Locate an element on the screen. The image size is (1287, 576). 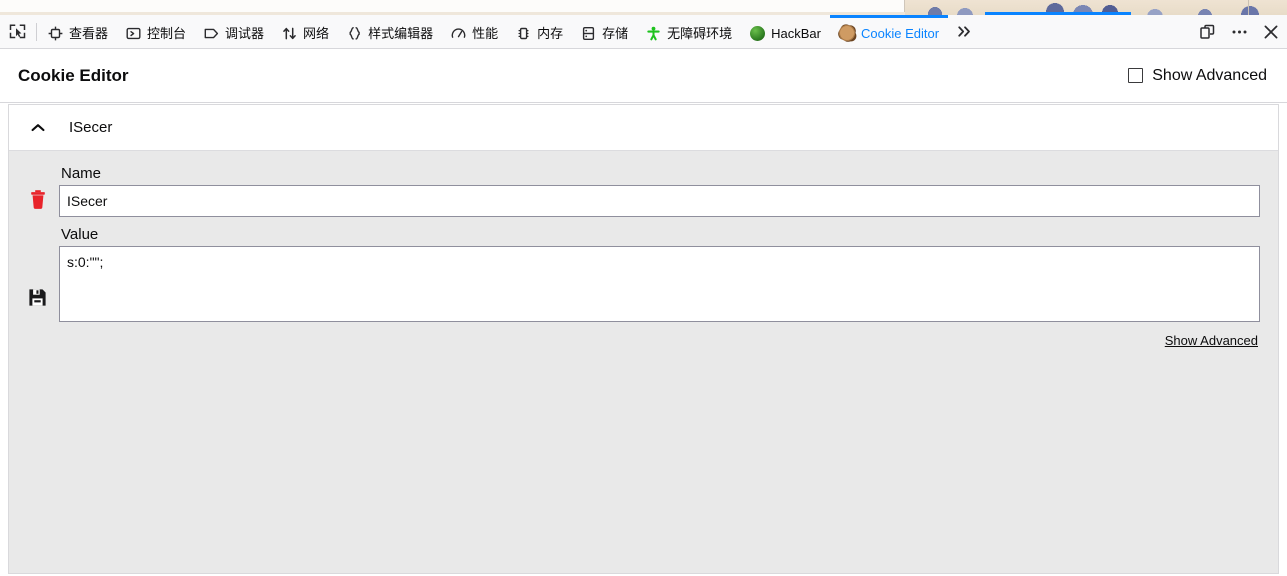
more-options-button is located at coordinates (1239, 31).